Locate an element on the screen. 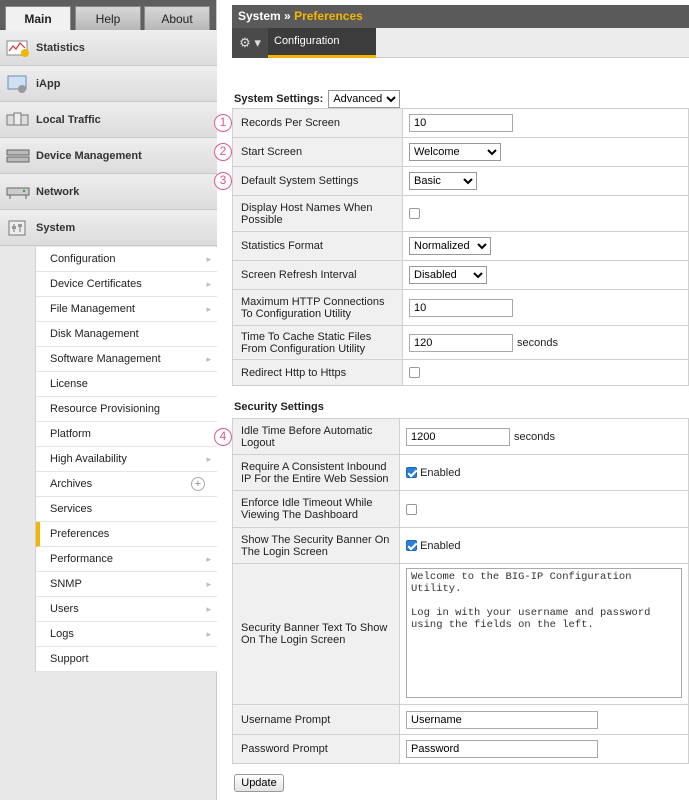  system-settings-header: System Settings: Advanced is located at coordinates (317, 99).